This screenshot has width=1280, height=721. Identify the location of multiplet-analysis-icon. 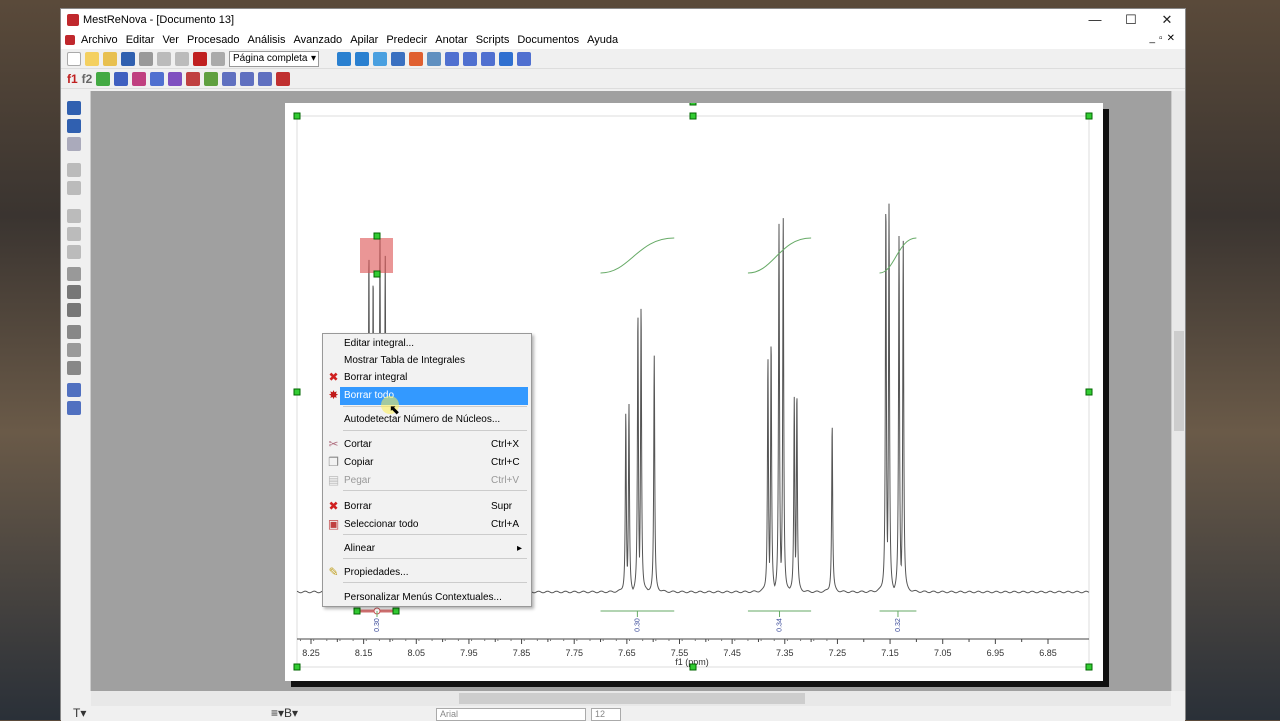
(229, 78).